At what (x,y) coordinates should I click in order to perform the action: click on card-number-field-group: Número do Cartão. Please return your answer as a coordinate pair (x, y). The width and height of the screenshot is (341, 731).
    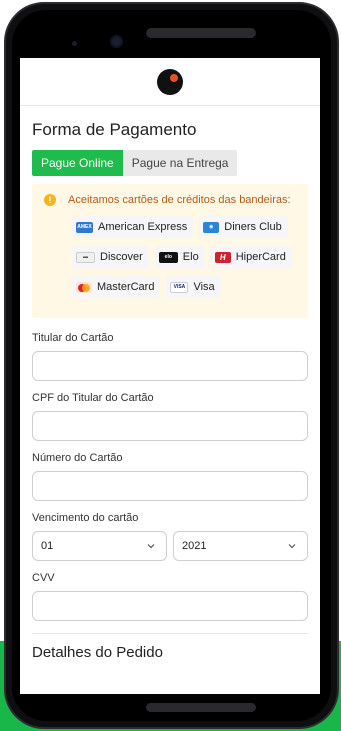
    Looking at the image, I should click on (170, 476).